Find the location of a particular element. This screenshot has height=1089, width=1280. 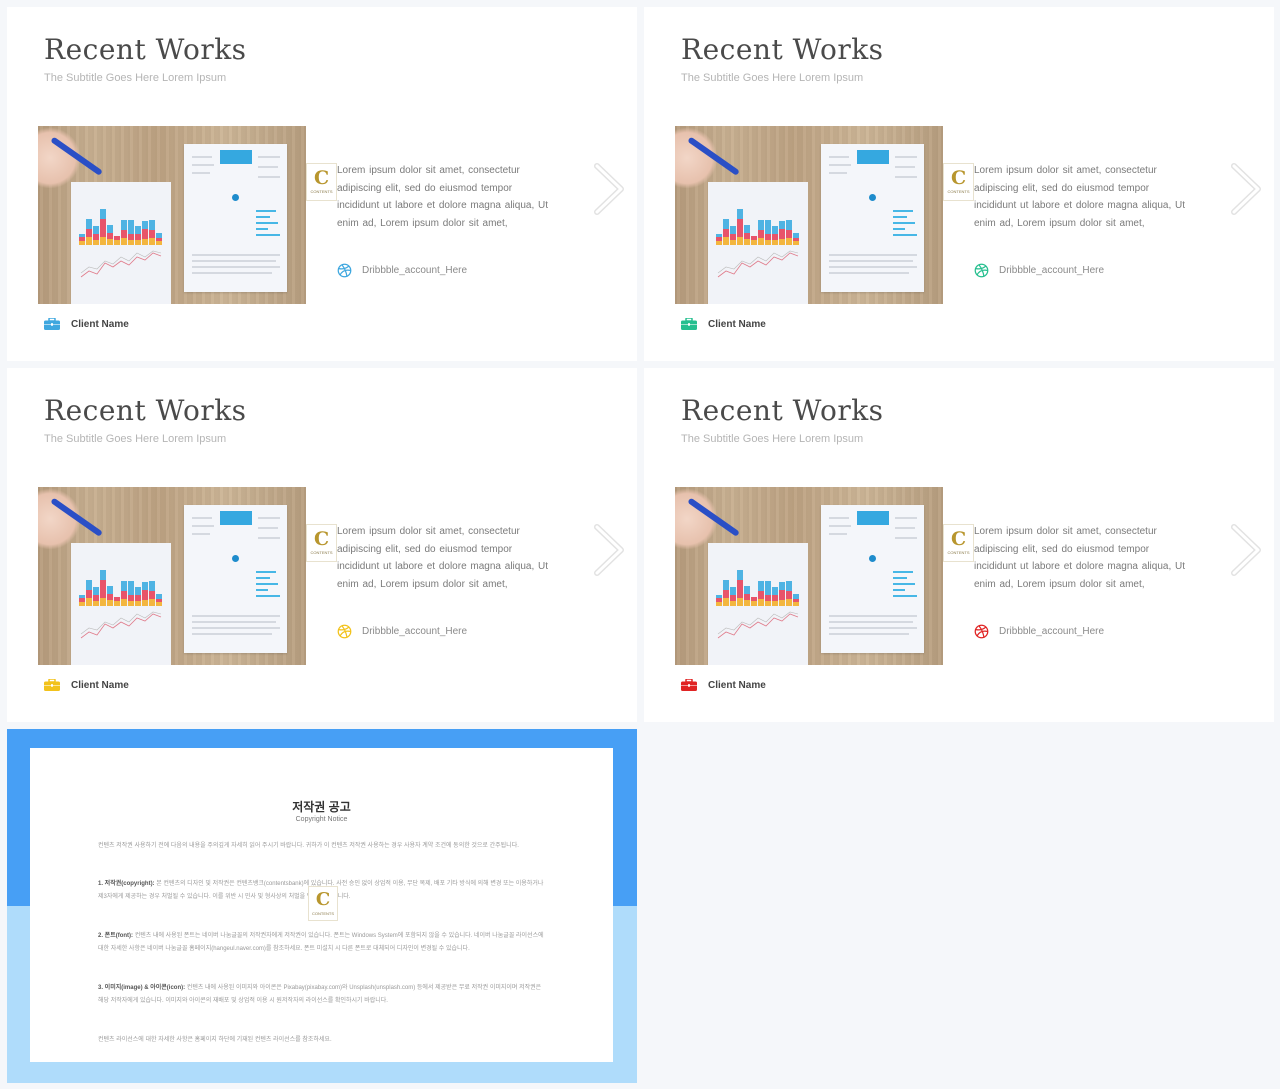

slide-subtitle: The Subtitle Goes Here Lorem Ipsum is located at coordinates (135, 439).